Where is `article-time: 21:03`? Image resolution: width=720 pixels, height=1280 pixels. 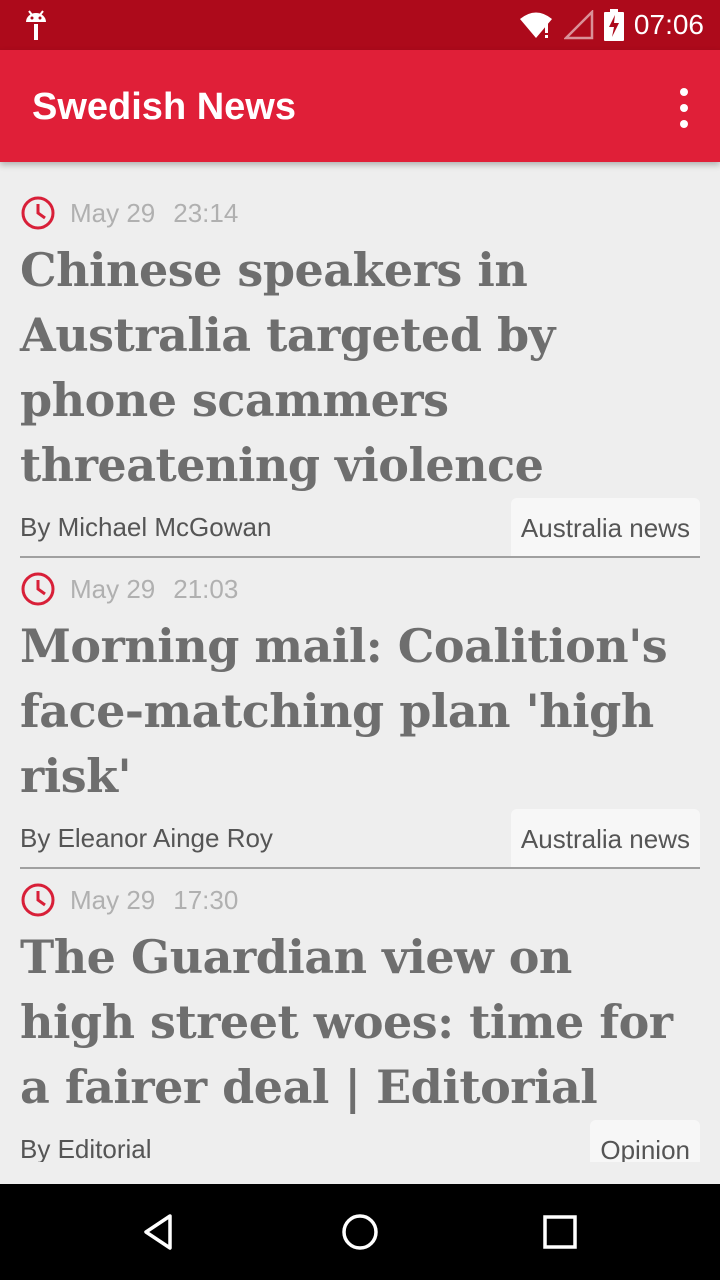
article-time: 21:03 is located at coordinates (206, 588).